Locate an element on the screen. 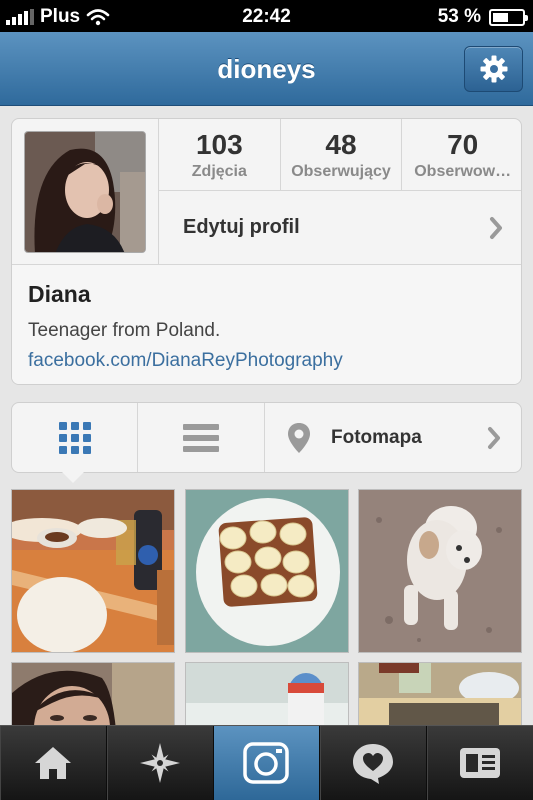 Image resolution: width=533 pixels, height=800 pixels. gear-icon is located at coordinates (493, 69).